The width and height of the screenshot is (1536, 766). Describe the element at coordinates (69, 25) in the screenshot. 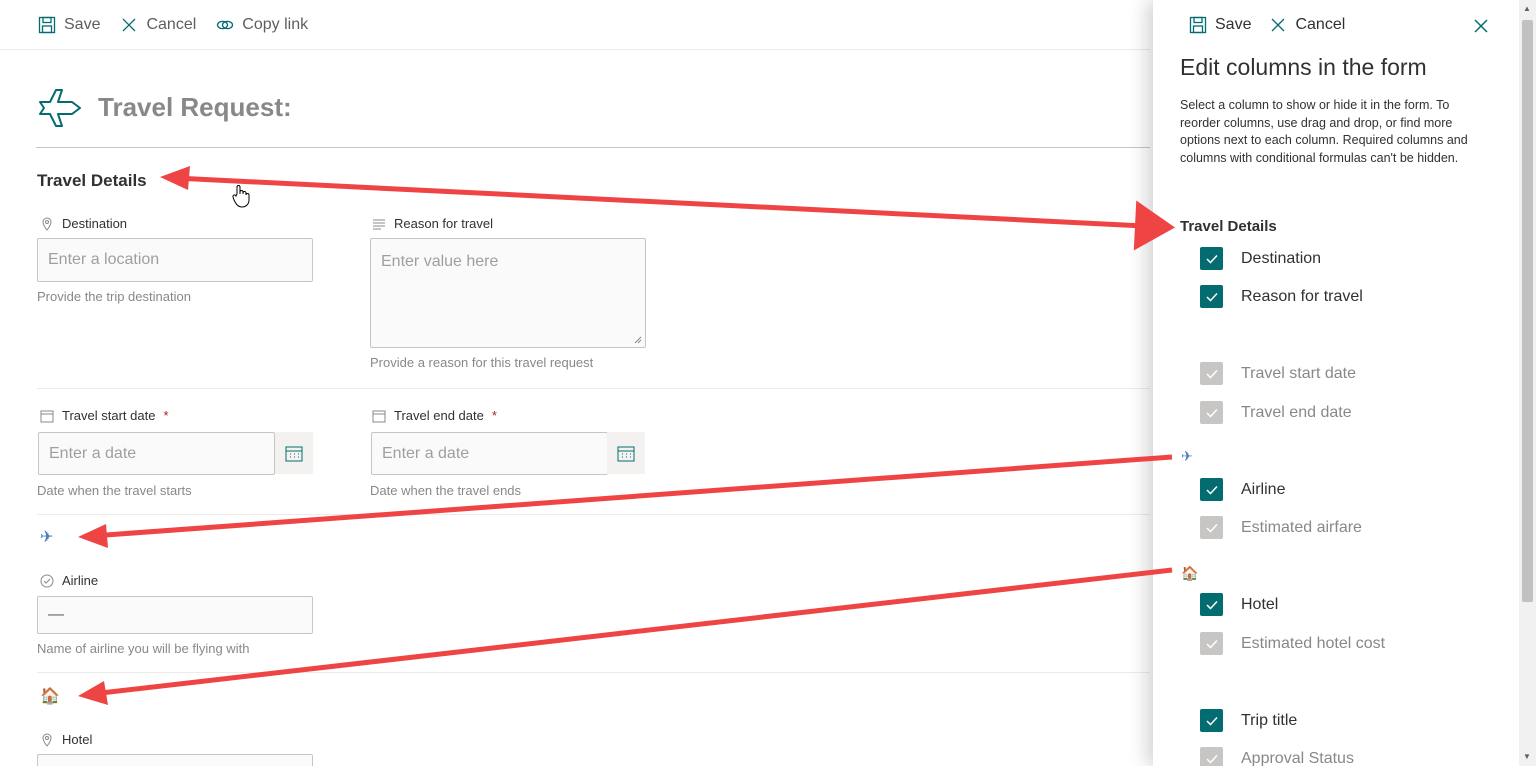

I see `save-button: Save` at that location.